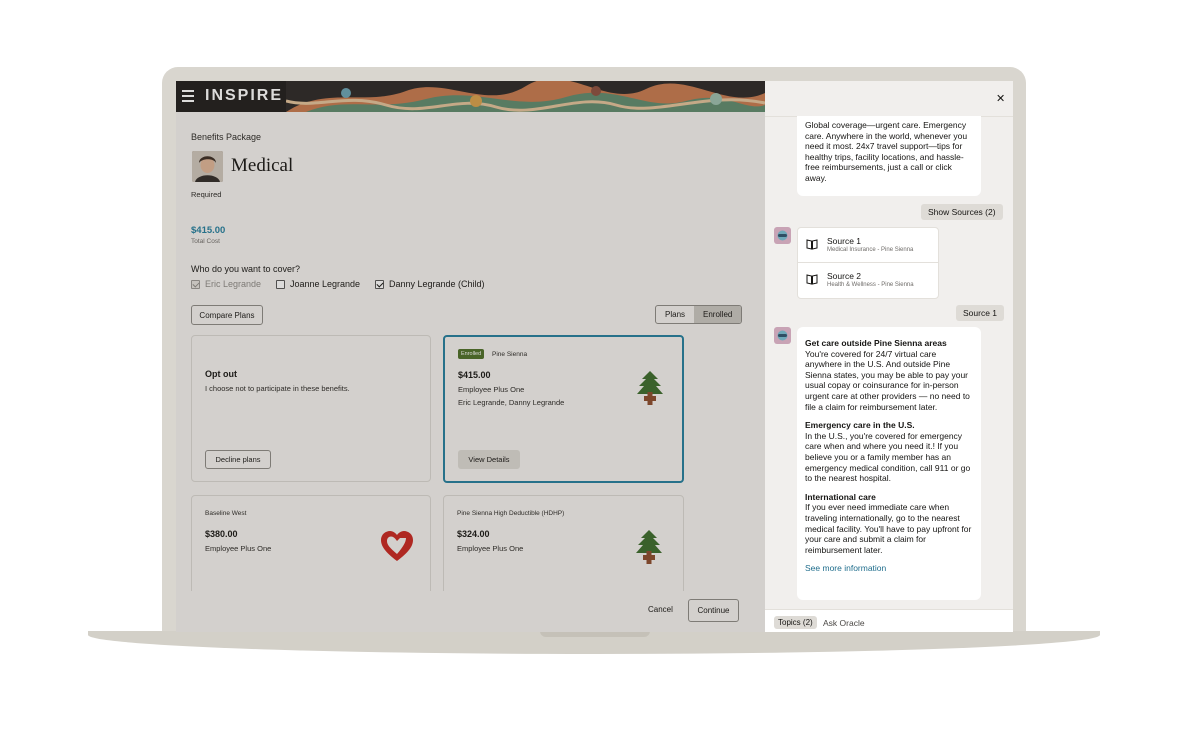  What do you see at coordinates (226, 284) in the screenshot?
I see `checkbox-eric: Eric Legrande` at bounding box center [226, 284].